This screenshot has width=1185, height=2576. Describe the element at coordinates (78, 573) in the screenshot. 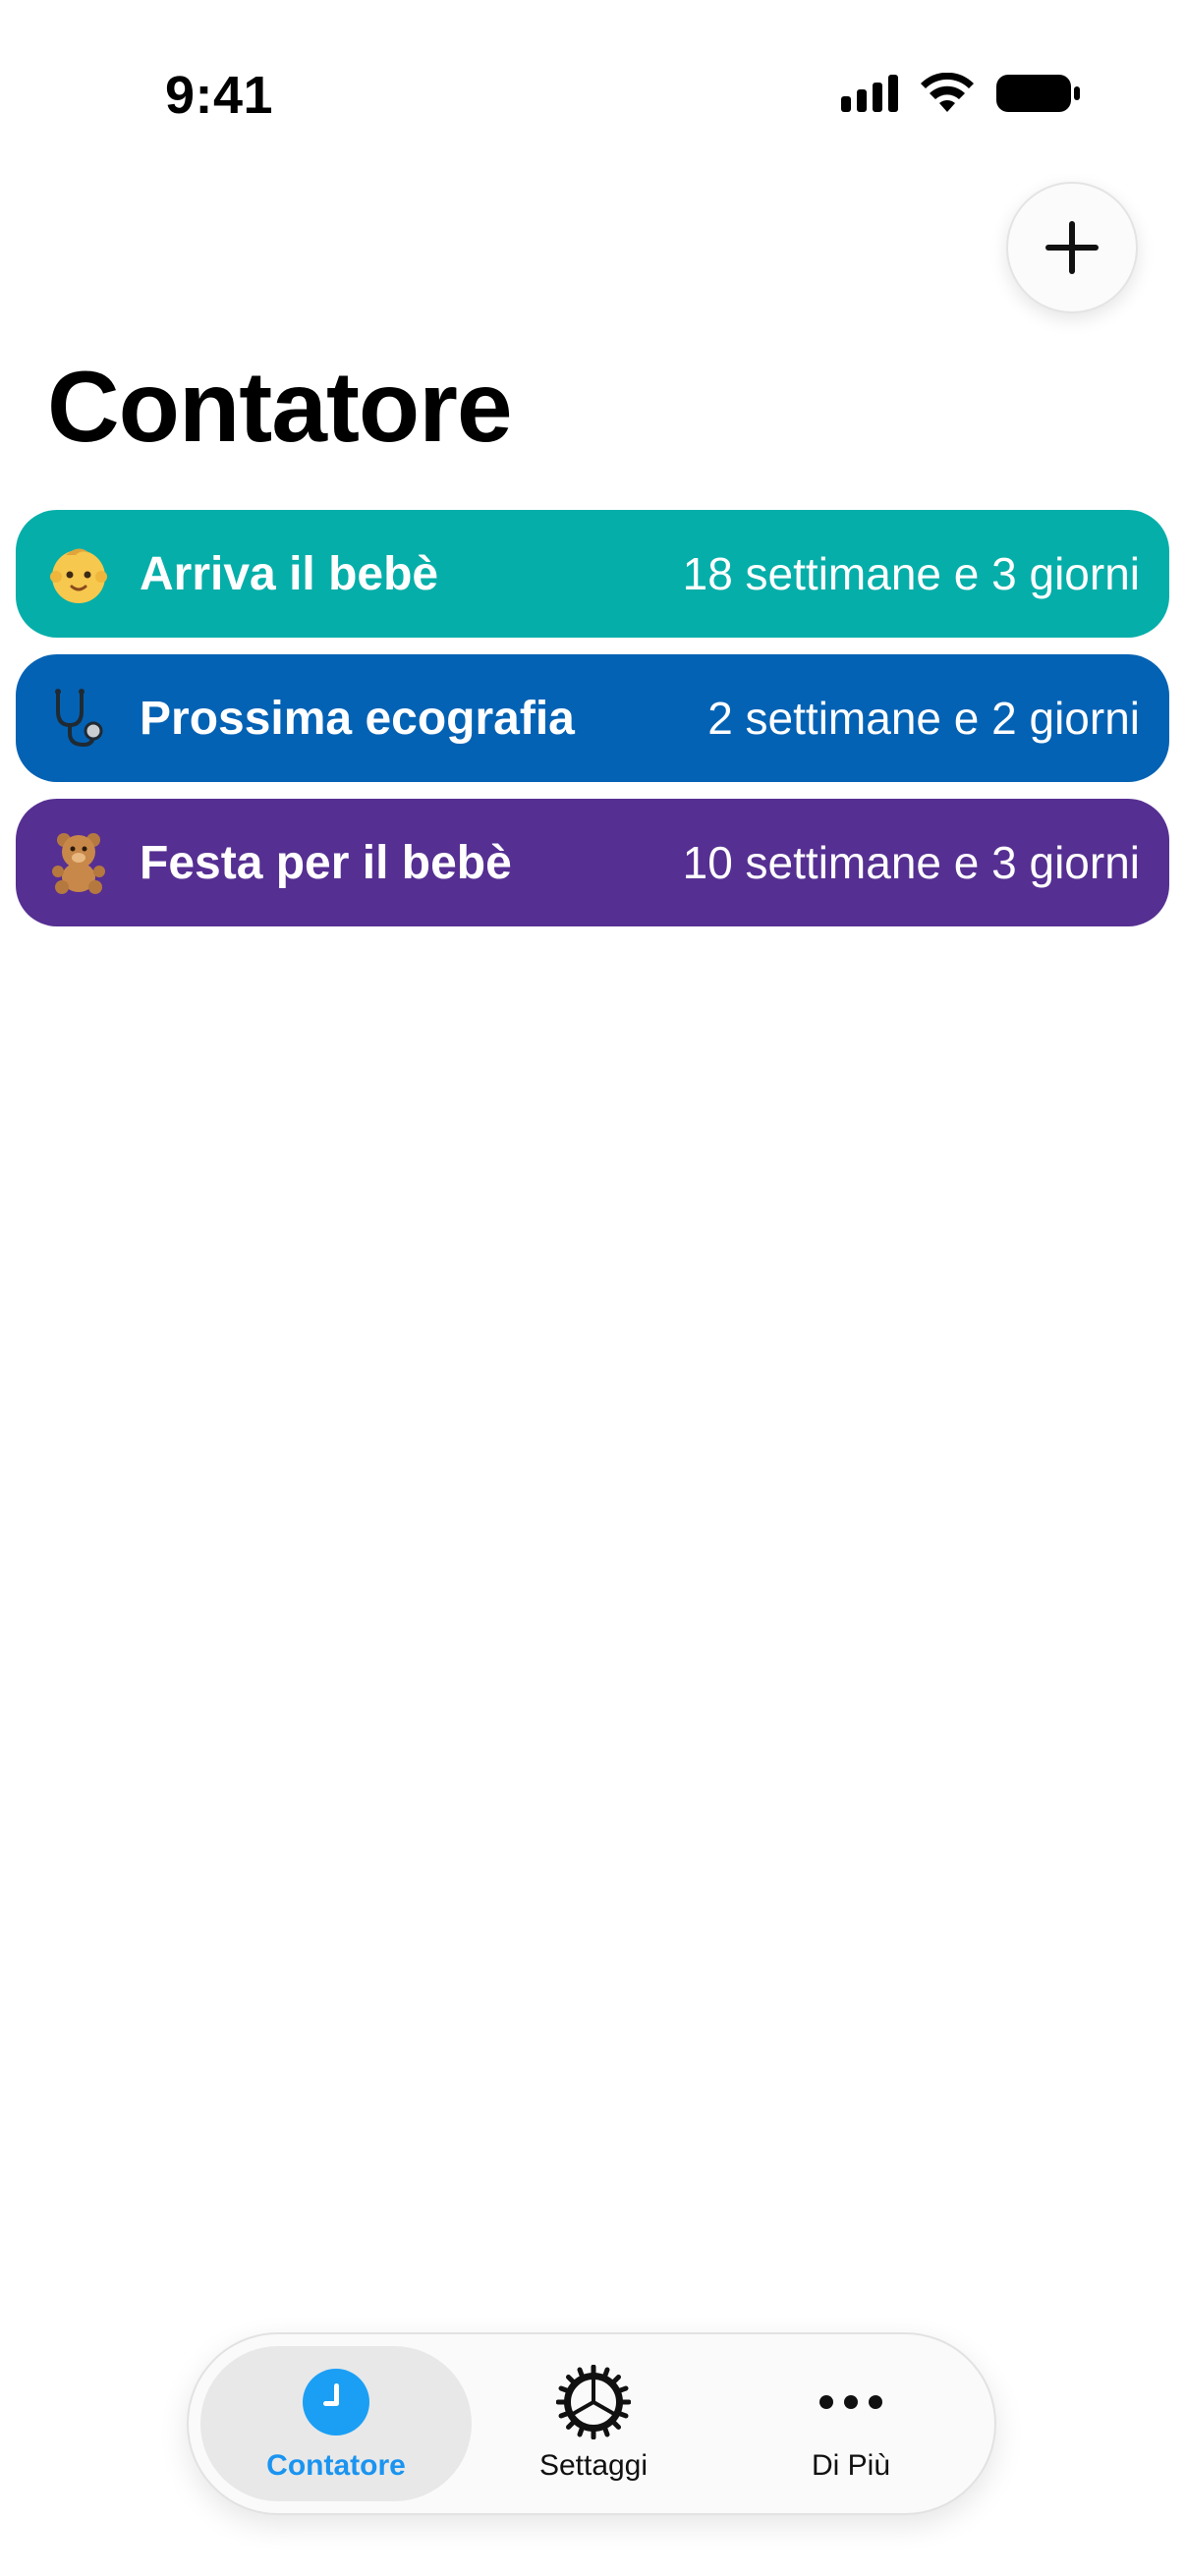

I see `baby-emoji-icon` at that location.